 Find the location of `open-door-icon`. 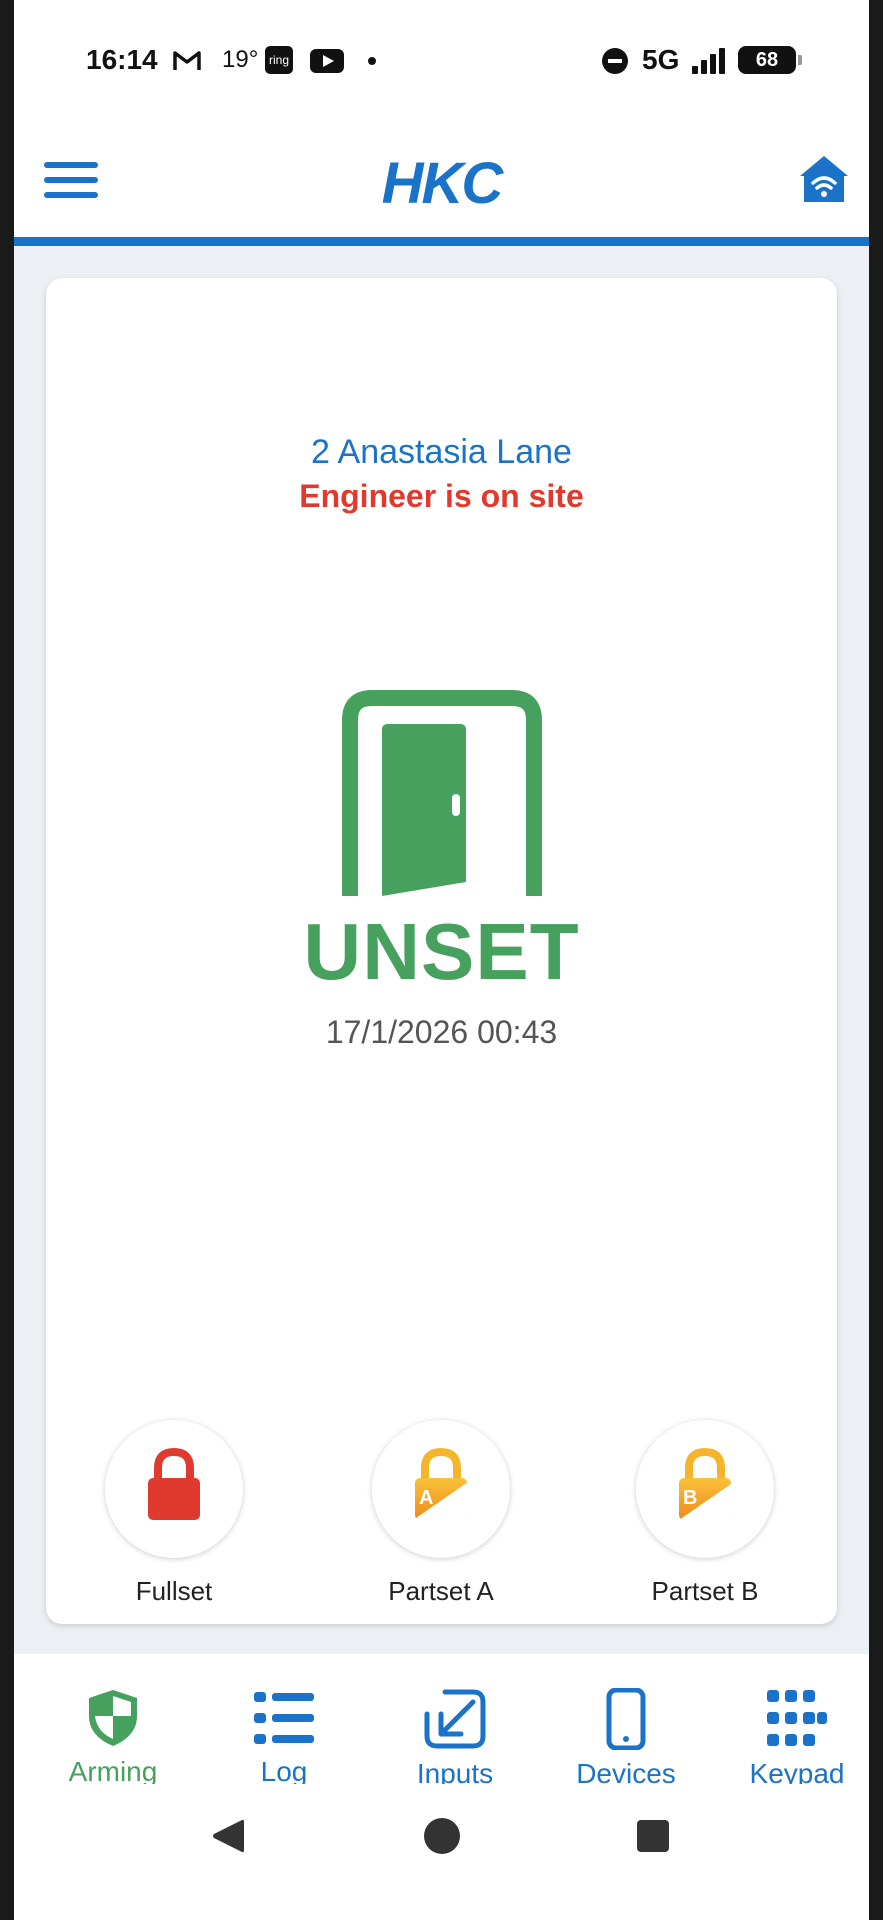

open-door-icon is located at coordinates (442, 793).